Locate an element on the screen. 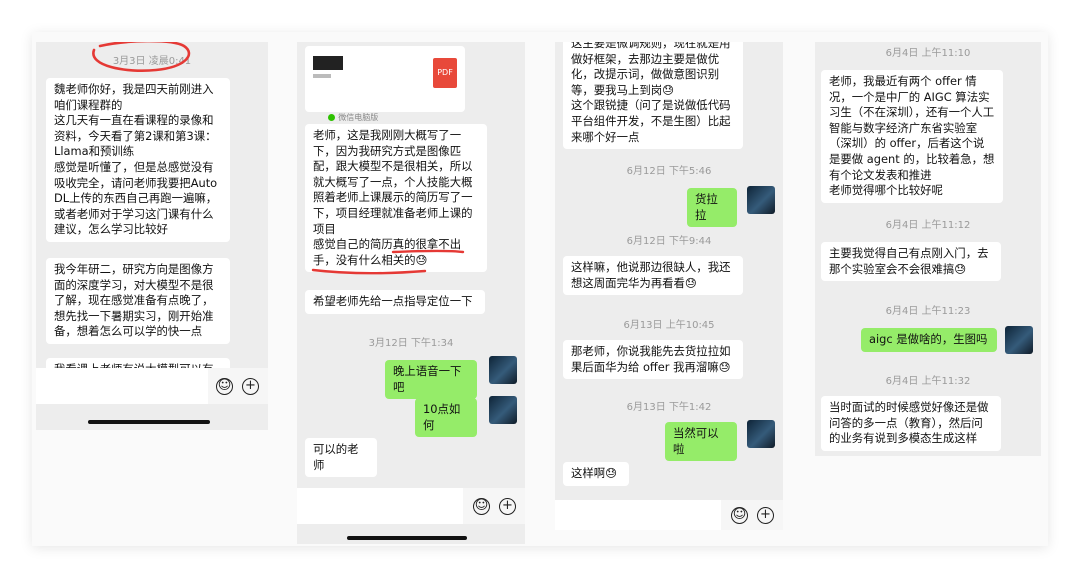  incoming-message: 主要我觉得自己有点刚入门，去那个实验室会不会很难搞😓 is located at coordinates (911, 262).